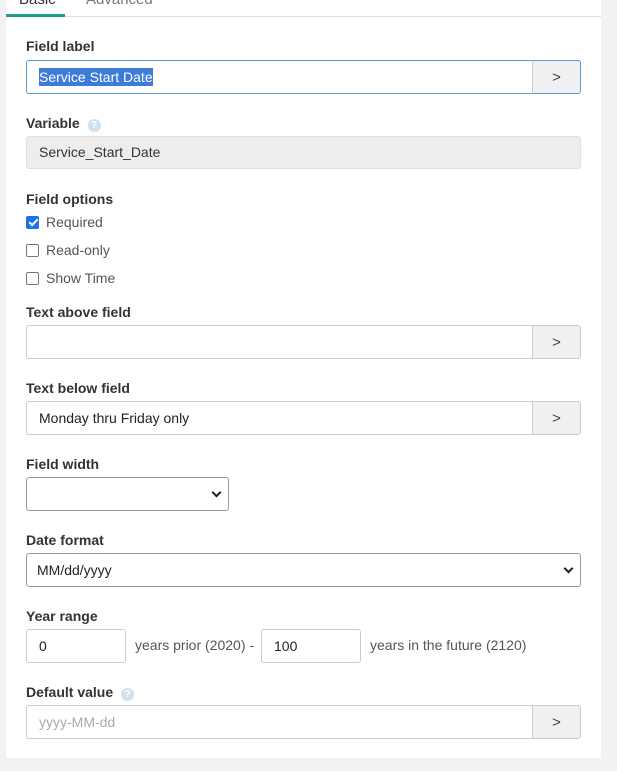 The image size is (617, 771). What do you see at coordinates (60, 46) in the screenshot?
I see `field-label-heading: Field label` at bounding box center [60, 46].